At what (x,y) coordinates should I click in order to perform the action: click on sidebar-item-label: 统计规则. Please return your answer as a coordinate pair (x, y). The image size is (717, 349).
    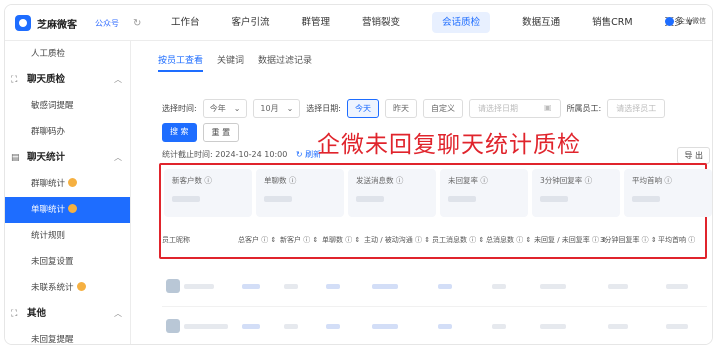
    Looking at the image, I should click on (48, 236).